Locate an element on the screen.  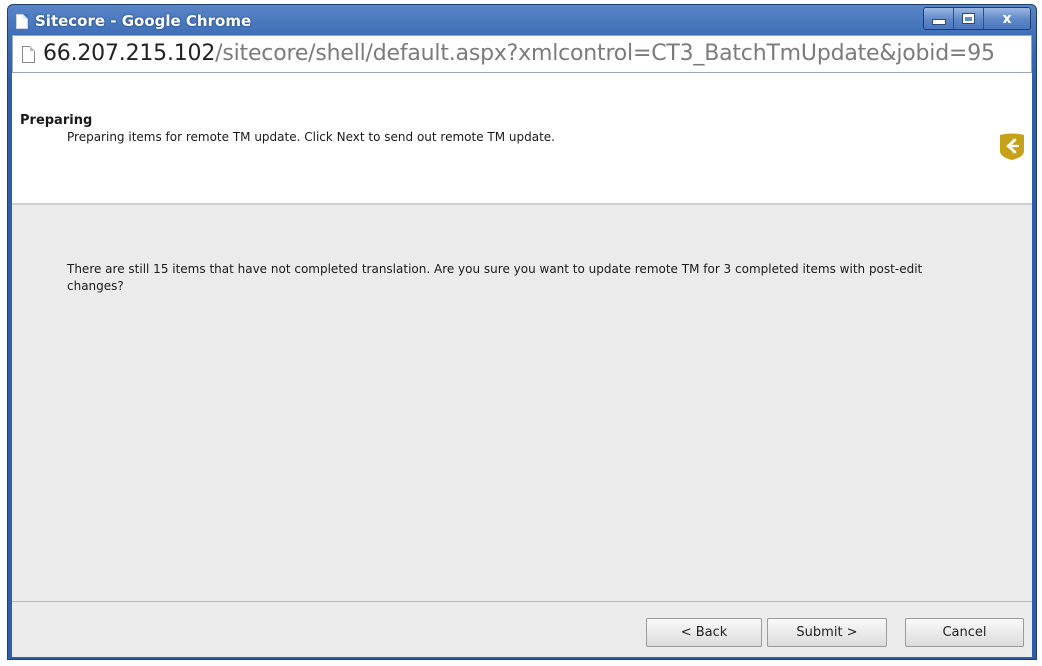
page-icon is located at coordinates (22, 21).